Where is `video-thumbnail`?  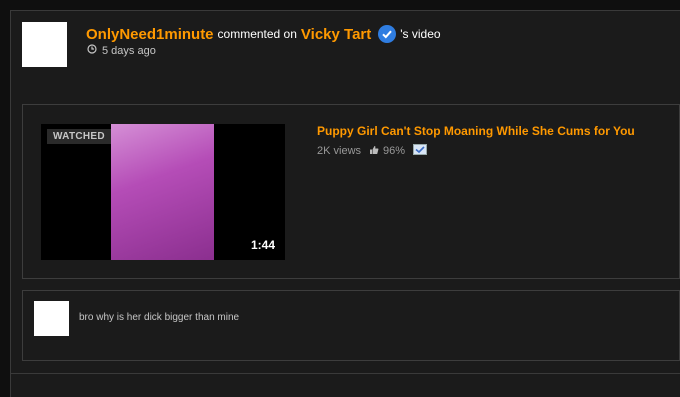 video-thumbnail is located at coordinates (163, 192).